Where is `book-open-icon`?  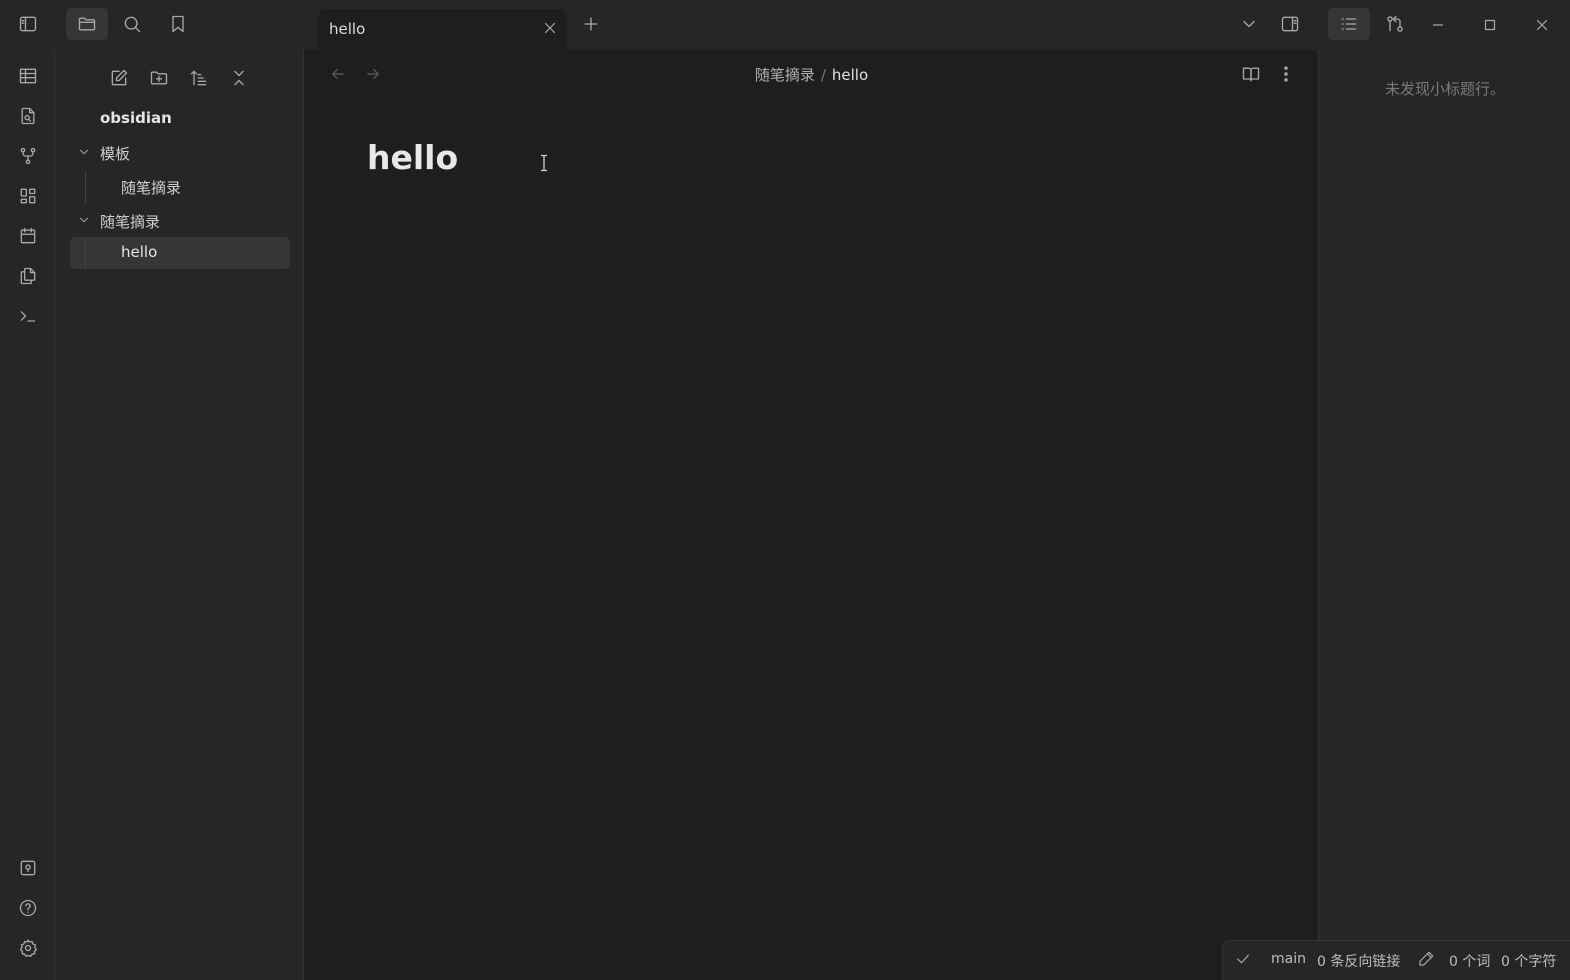
book-open-icon is located at coordinates (1251, 74).